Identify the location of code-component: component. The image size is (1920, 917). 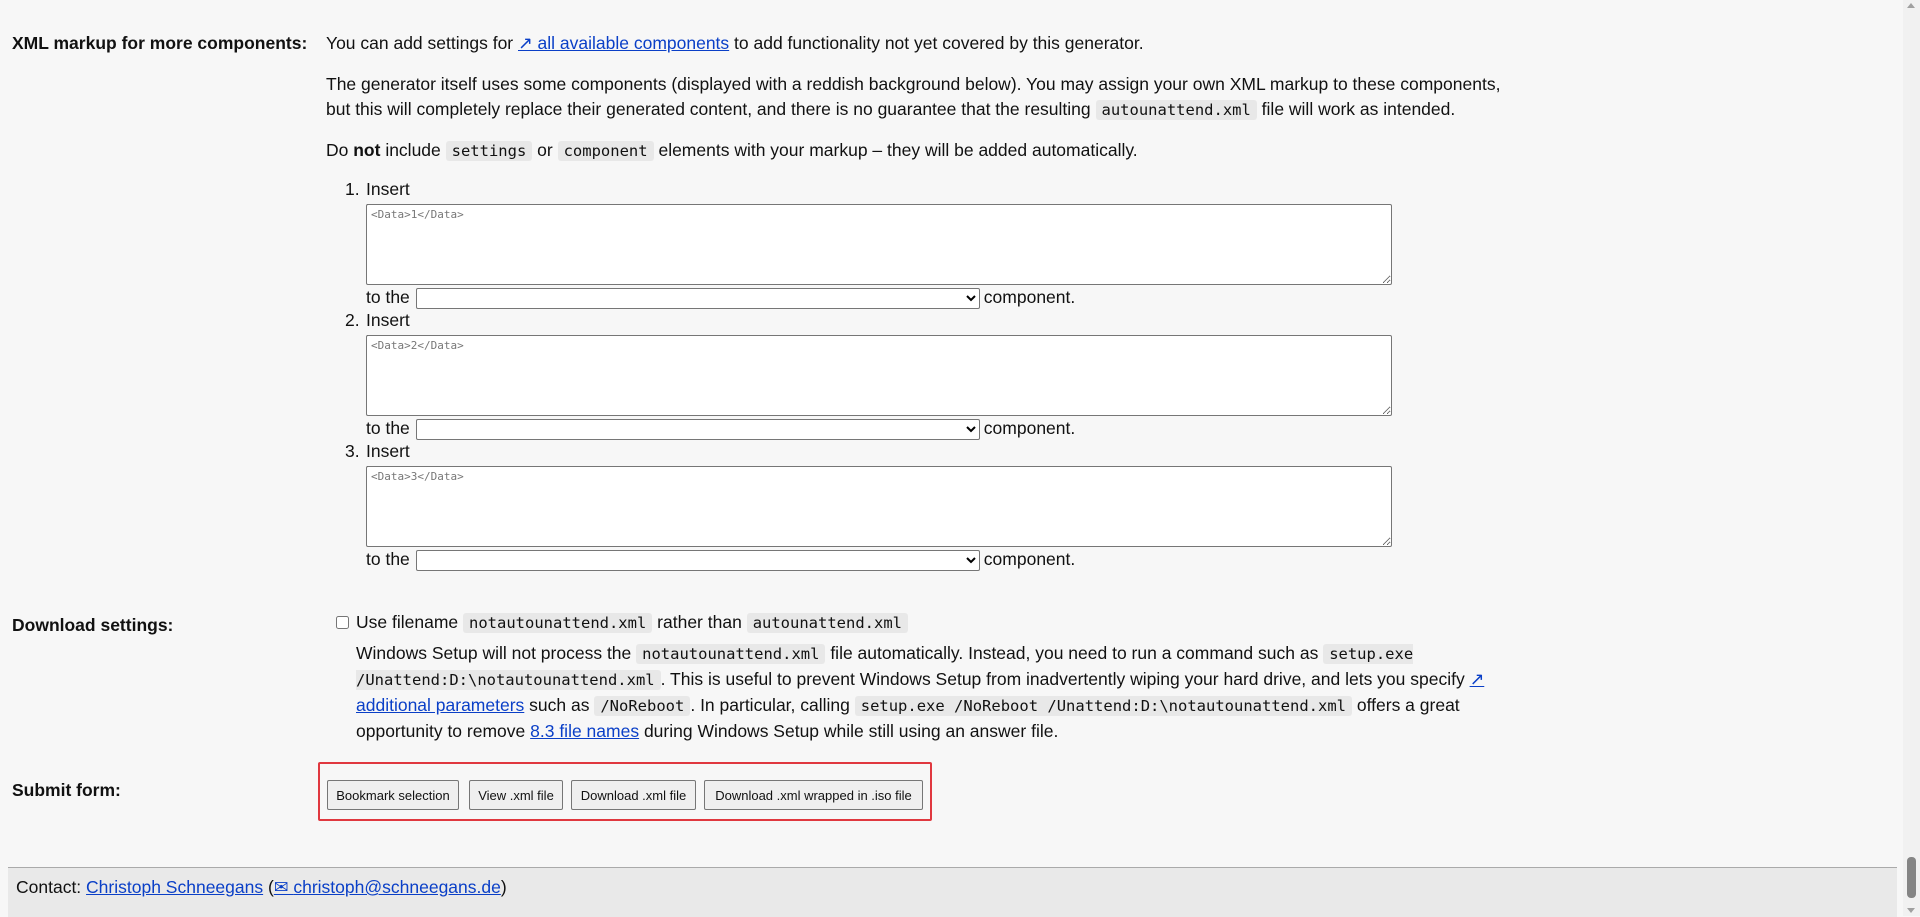
(605, 151).